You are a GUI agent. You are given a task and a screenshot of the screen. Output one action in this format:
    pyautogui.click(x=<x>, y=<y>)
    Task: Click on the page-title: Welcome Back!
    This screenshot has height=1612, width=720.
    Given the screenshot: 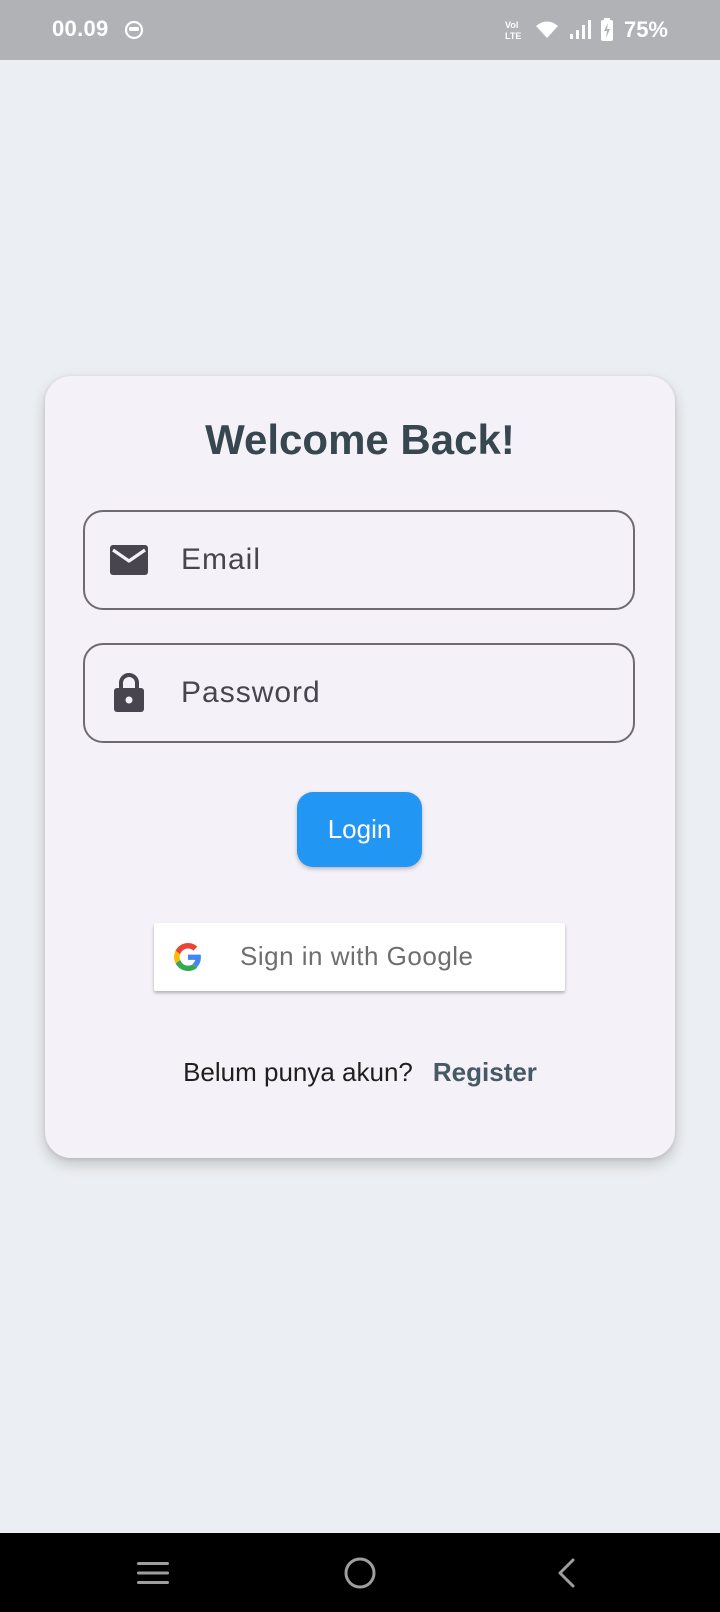 What is the action you would take?
    pyautogui.click(x=360, y=439)
    